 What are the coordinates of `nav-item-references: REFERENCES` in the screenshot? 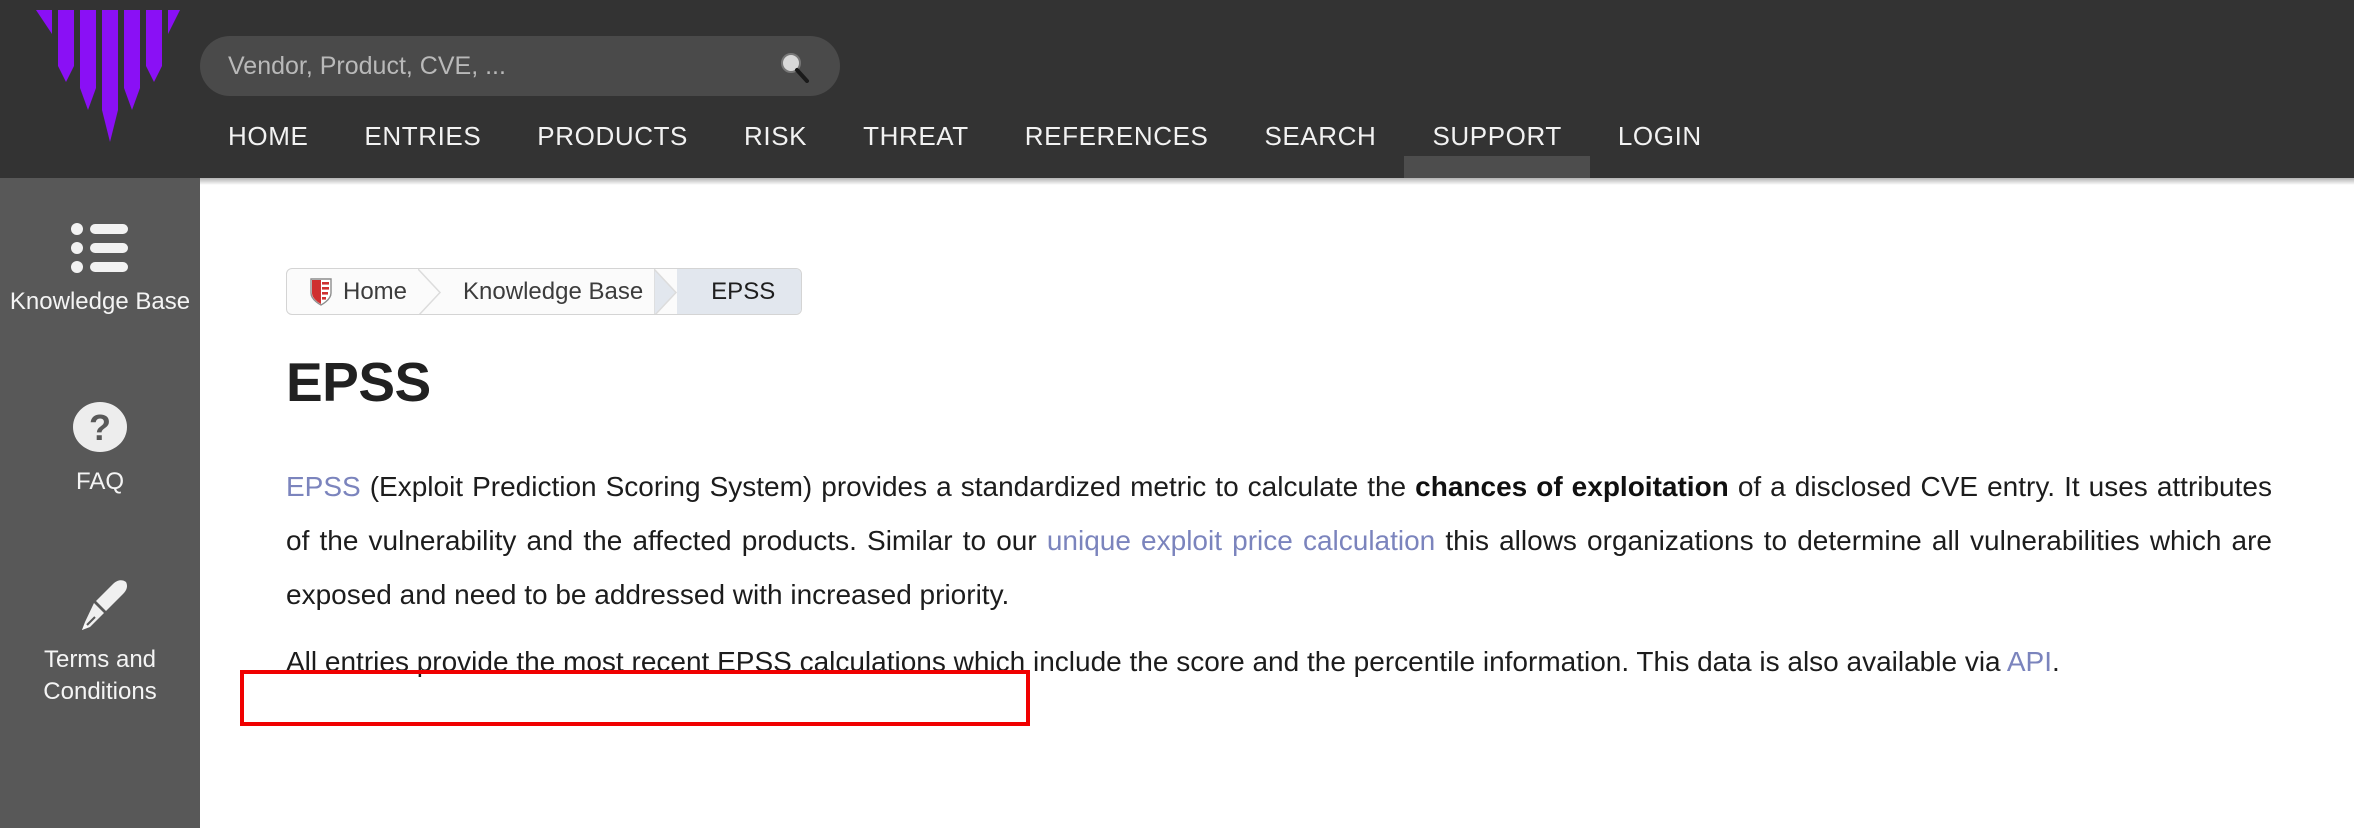 It's located at (1117, 145).